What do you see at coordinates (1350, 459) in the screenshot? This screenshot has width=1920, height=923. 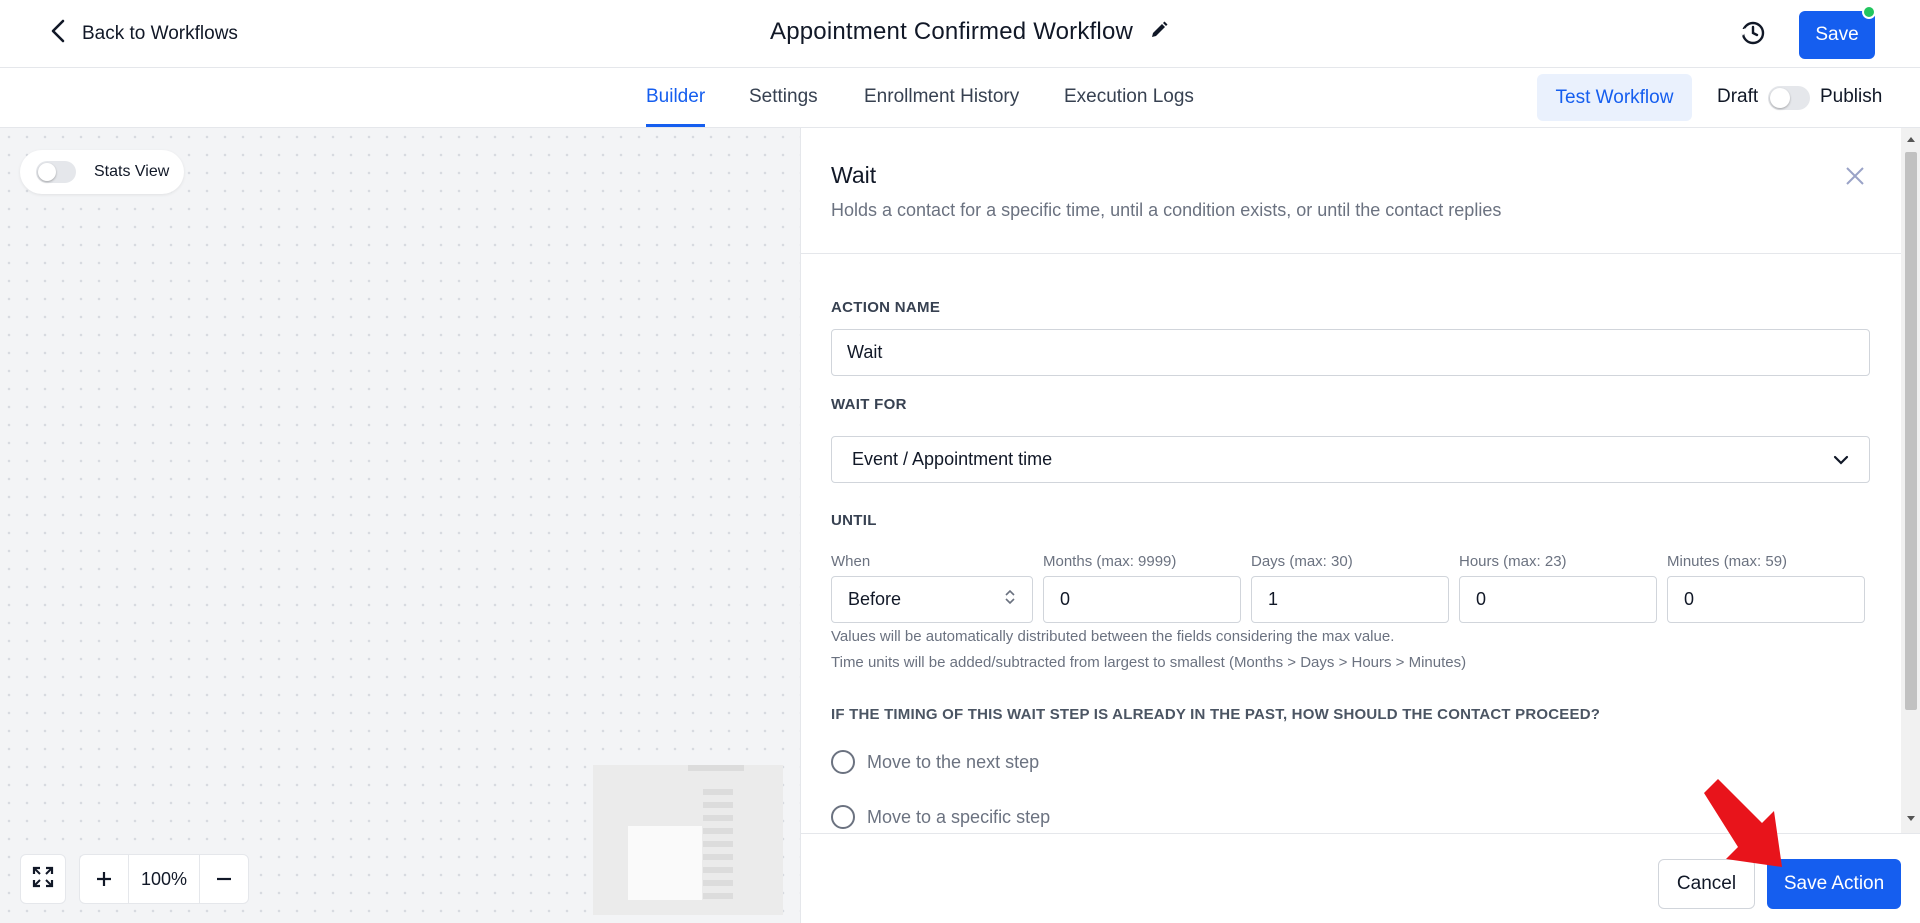 I see `wait-for-select: Event / Appointment time` at bounding box center [1350, 459].